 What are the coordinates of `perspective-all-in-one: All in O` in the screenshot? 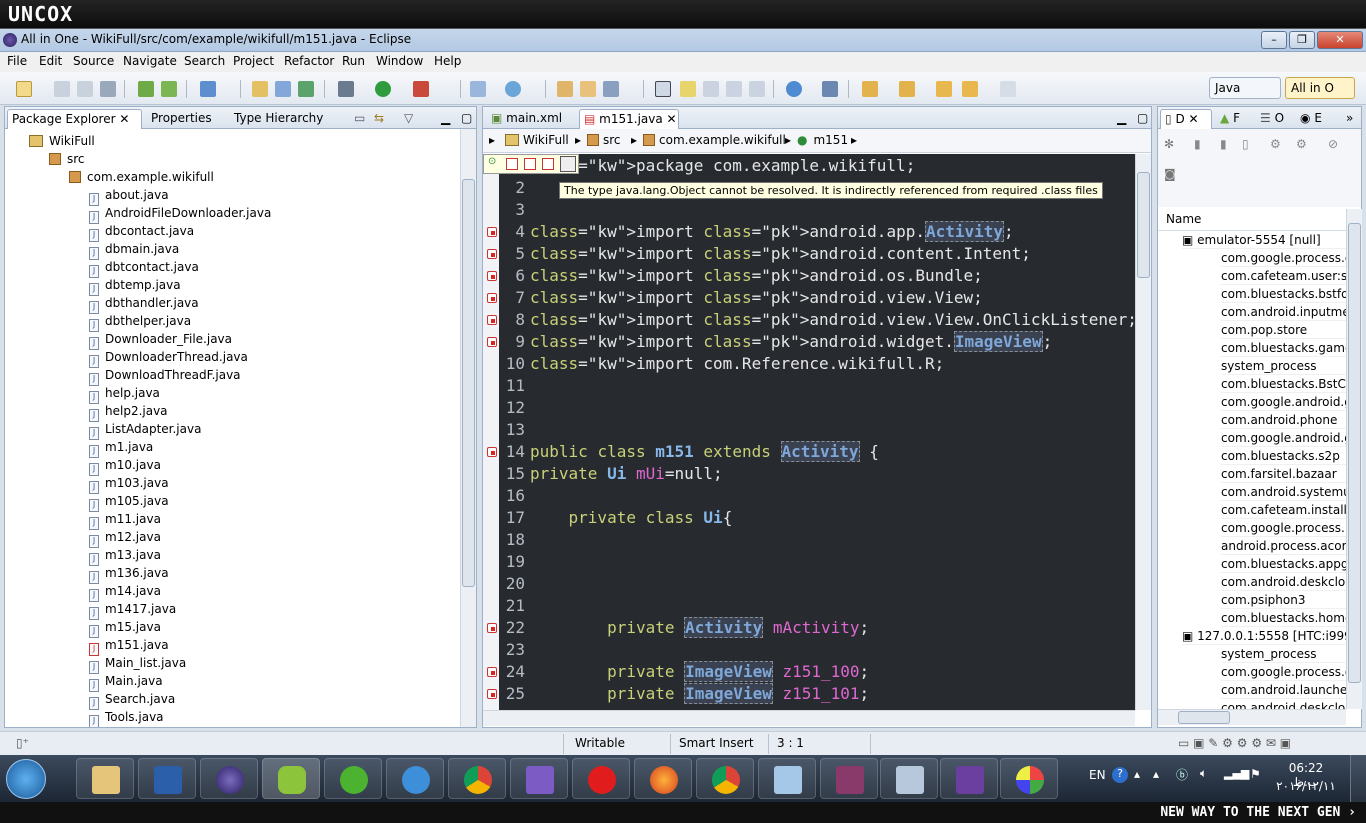 It's located at (1320, 88).